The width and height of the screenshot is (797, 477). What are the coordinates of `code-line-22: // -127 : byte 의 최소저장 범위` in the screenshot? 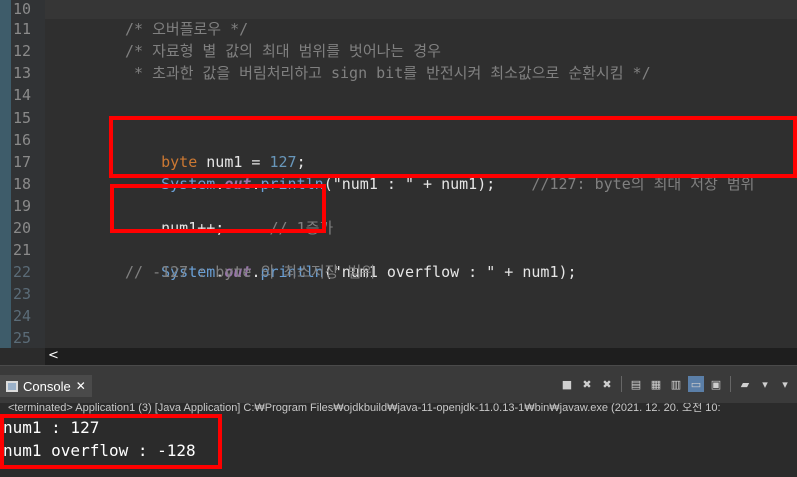 It's located at (250, 272).